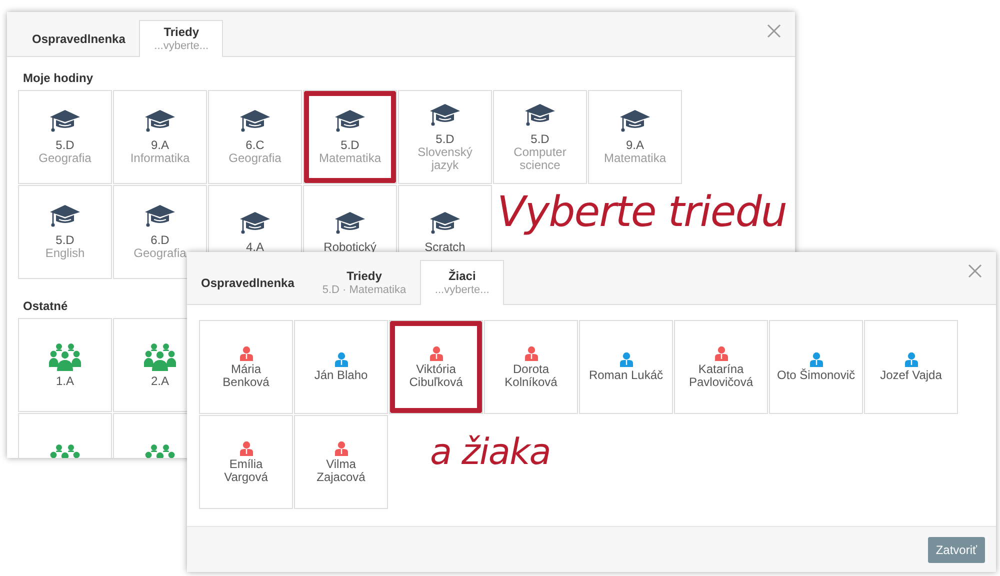 The image size is (1000, 576). I want to click on student-tile: Jozef Vajda, so click(911, 367).